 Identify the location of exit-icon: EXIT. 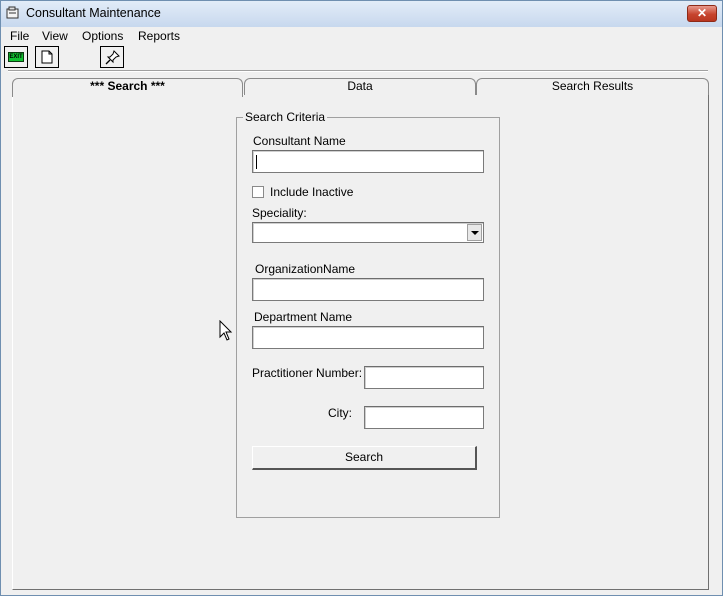
(16, 57).